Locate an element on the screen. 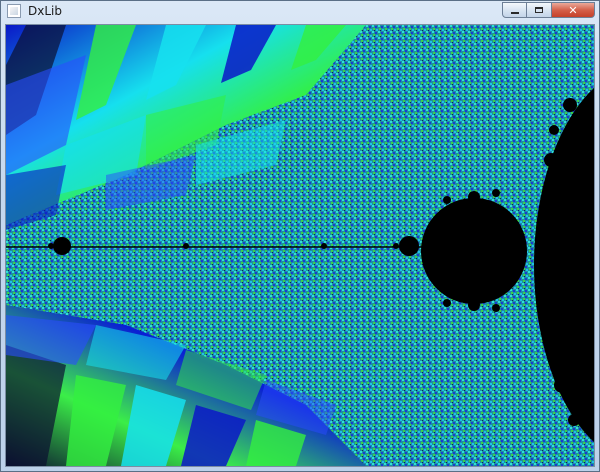  caption-buttons: ✕ is located at coordinates (548, 10).